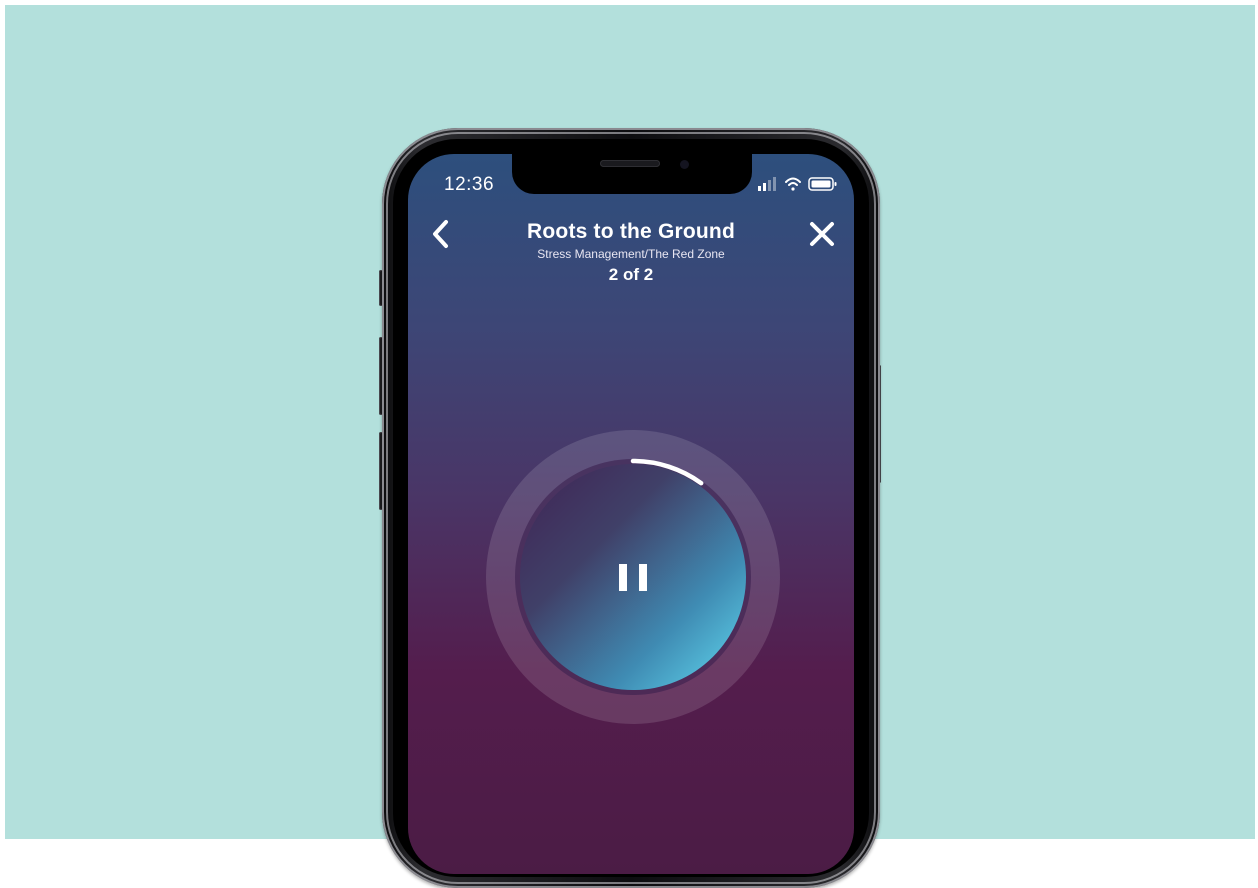 This screenshot has height=888, width=1258. Describe the element at coordinates (632, 174) in the screenshot. I see `notch` at that location.